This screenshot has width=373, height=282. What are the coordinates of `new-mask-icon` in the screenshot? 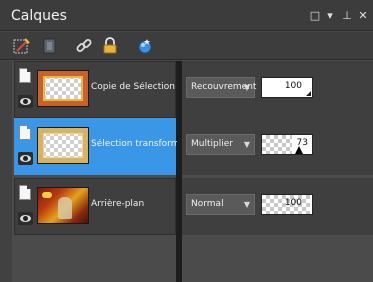 It's located at (50, 46).